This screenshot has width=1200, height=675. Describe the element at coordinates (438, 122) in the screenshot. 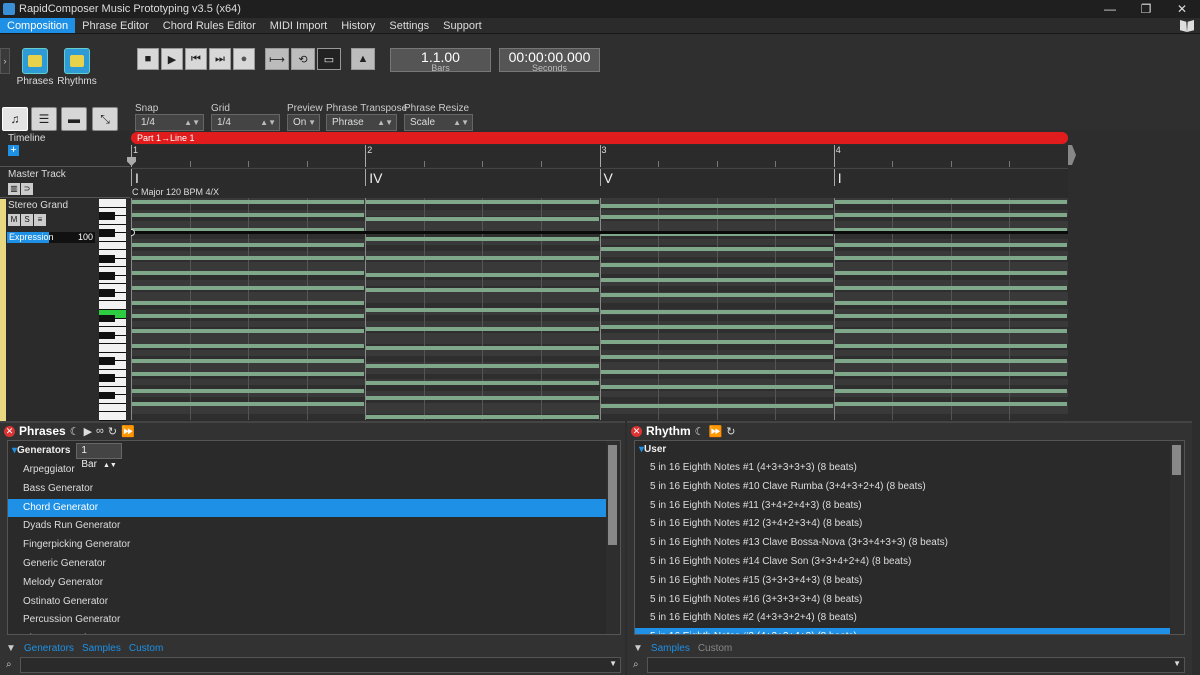

I see `resize-select: Scale ▲▼` at that location.